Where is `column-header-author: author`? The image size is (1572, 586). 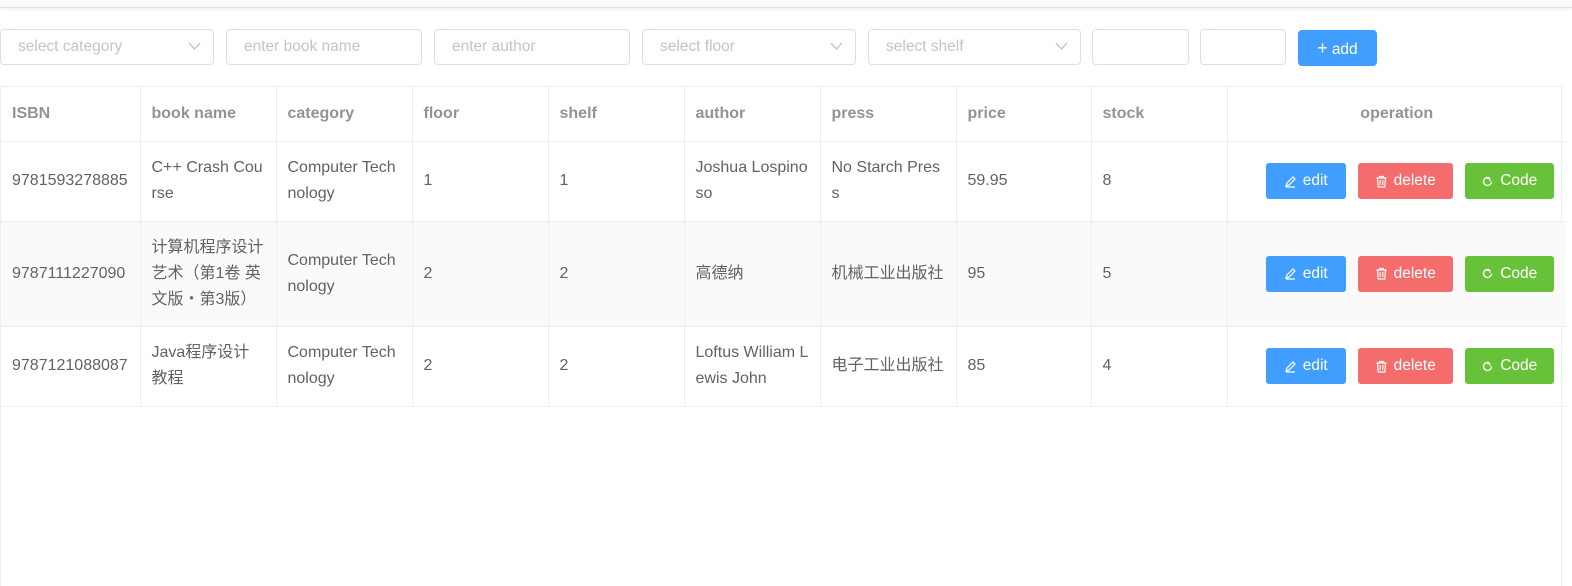 column-header-author: author is located at coordinates (752, 114).